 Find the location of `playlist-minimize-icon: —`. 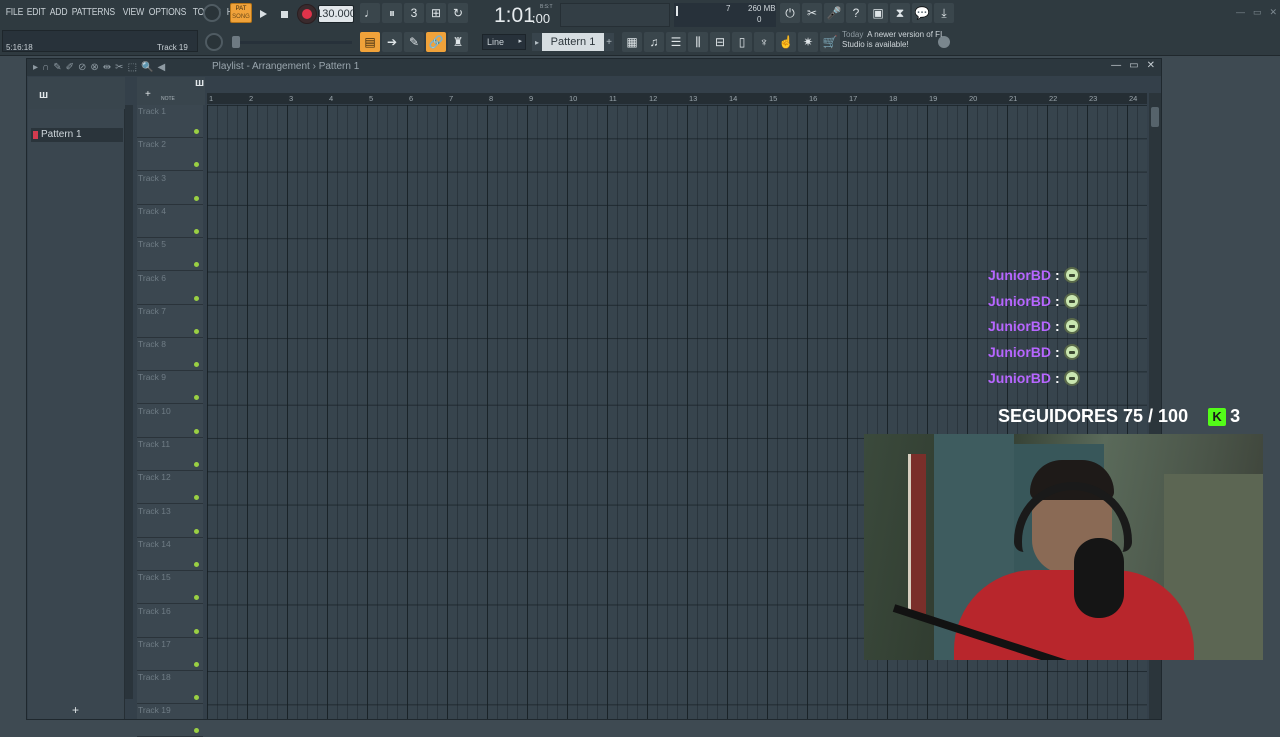

playlist-minimize-icon: — is located at coordinates (1116, 65).